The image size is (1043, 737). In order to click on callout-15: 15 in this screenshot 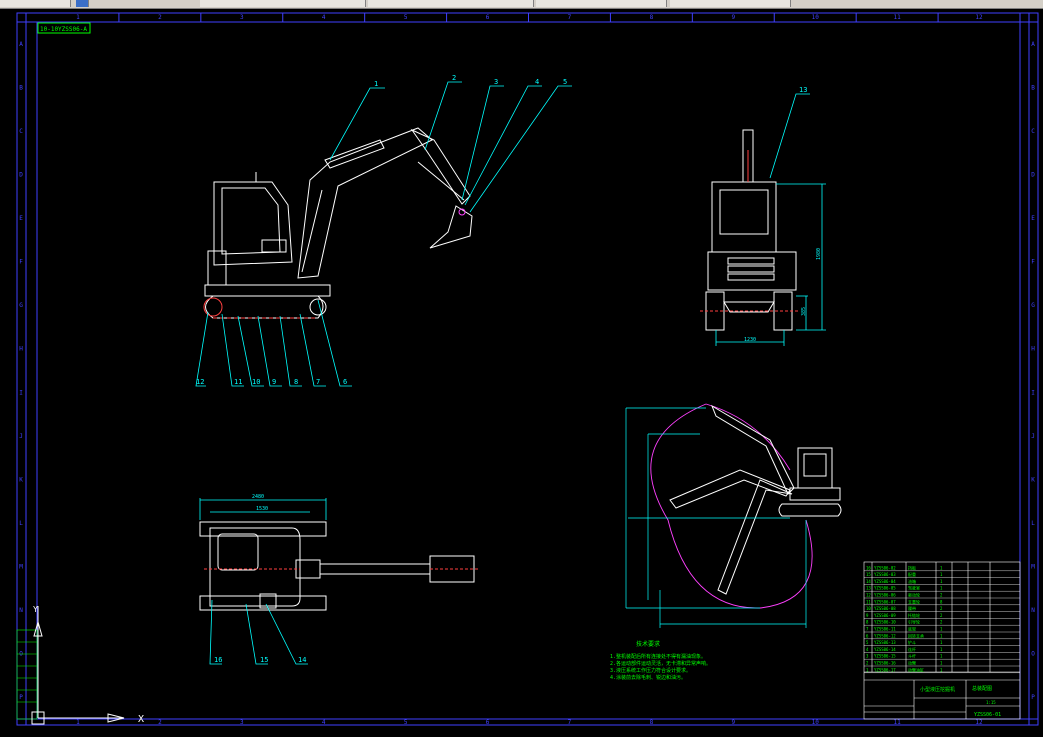, I will do `click(264, 660)`.